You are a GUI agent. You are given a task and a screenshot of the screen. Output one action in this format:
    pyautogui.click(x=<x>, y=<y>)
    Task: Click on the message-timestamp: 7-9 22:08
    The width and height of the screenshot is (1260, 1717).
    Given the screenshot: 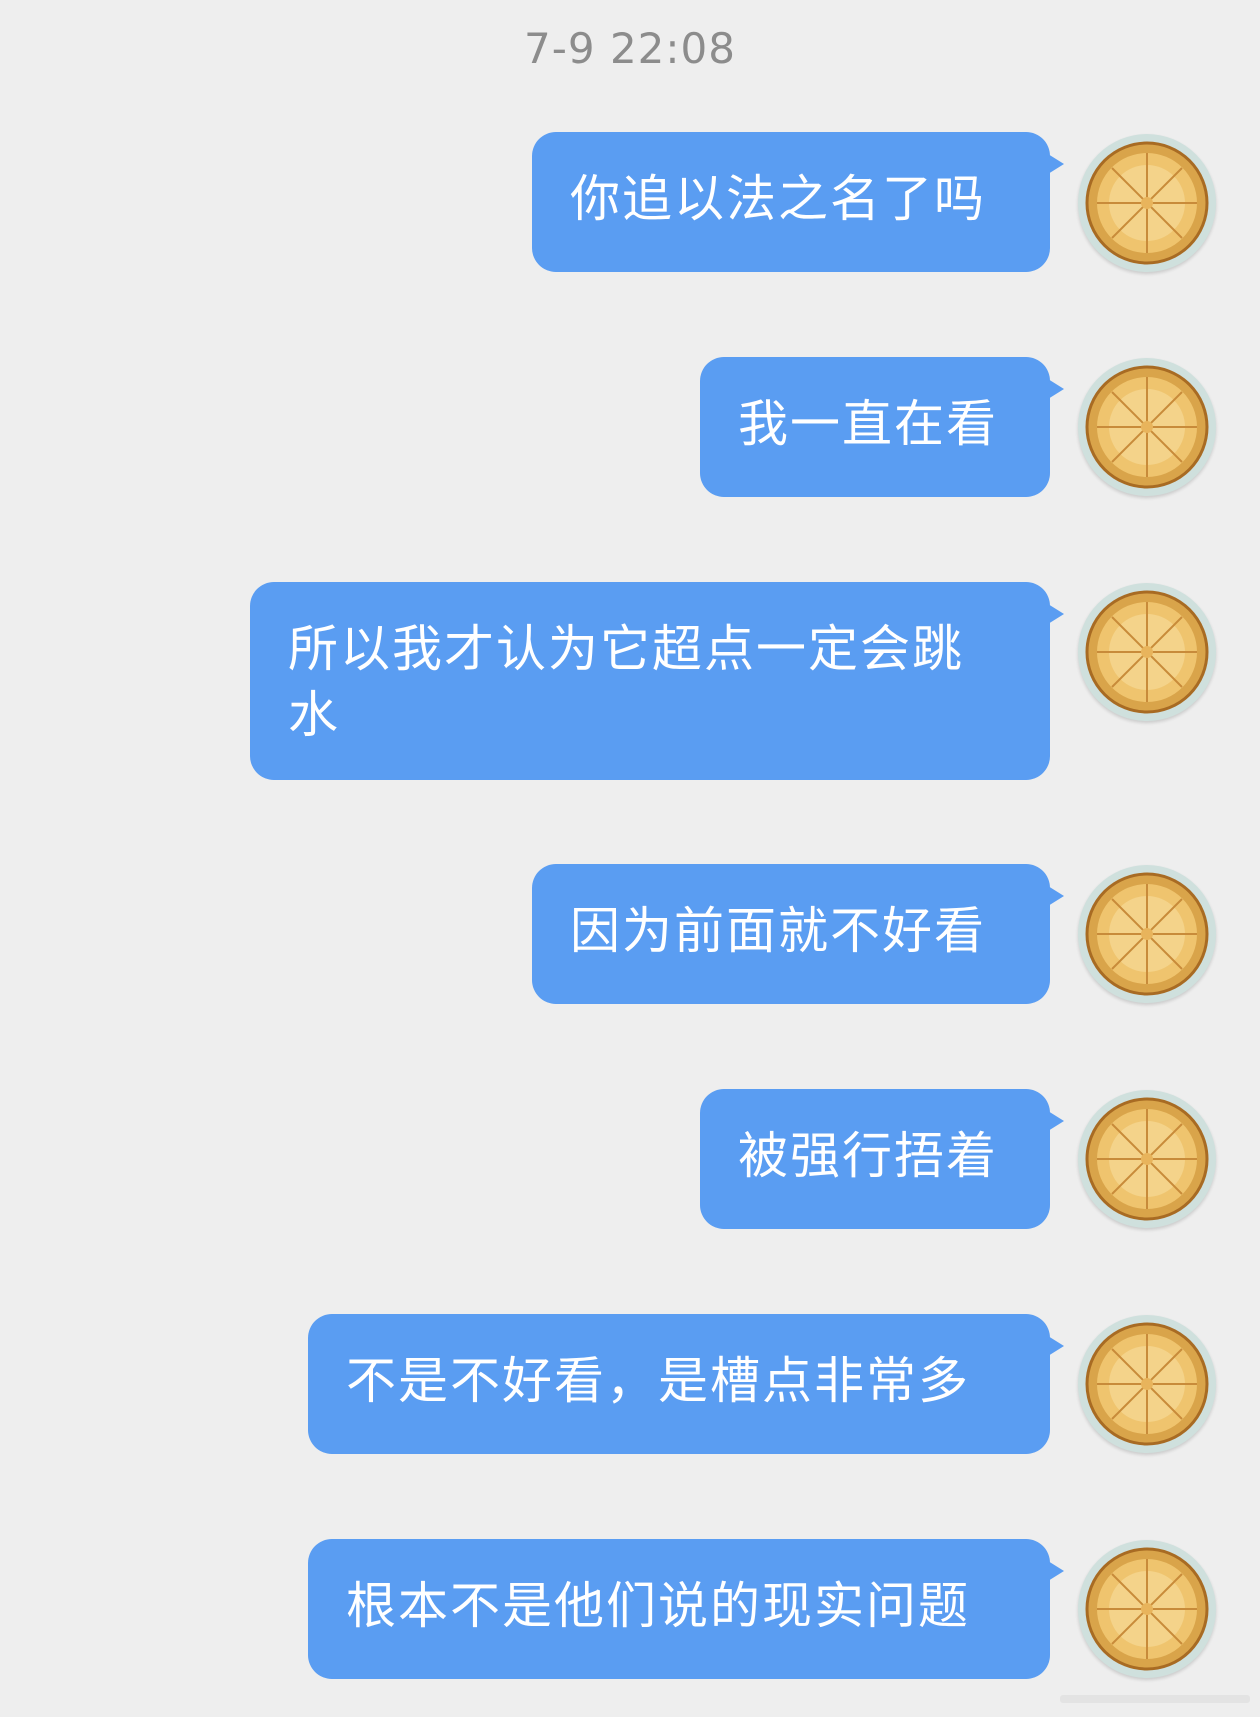 What is the action you would take?
    pyautogui.click(x=630, y=48)
    